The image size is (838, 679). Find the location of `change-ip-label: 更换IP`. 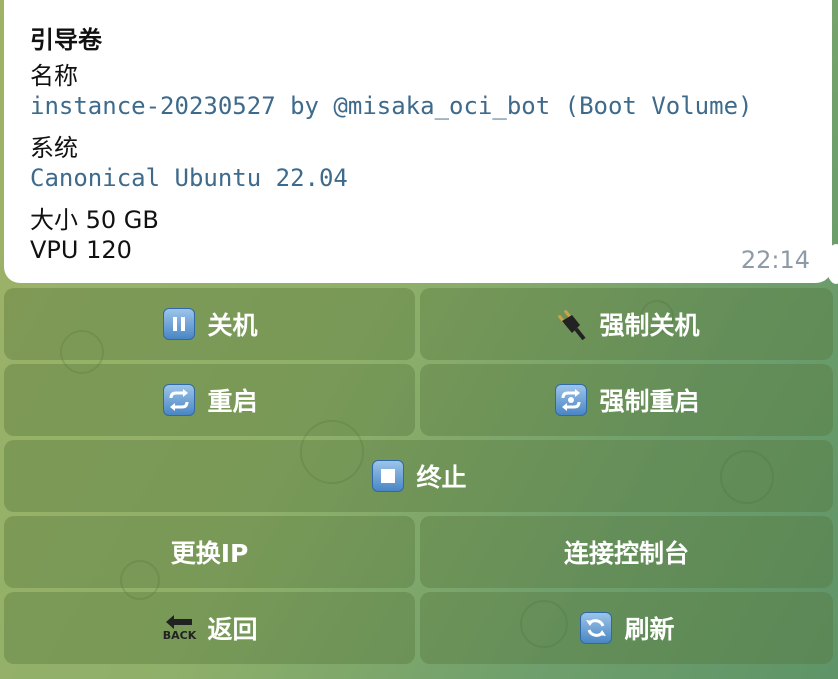

change-ip-label: 更换IP is located at coordinates (209, 553).